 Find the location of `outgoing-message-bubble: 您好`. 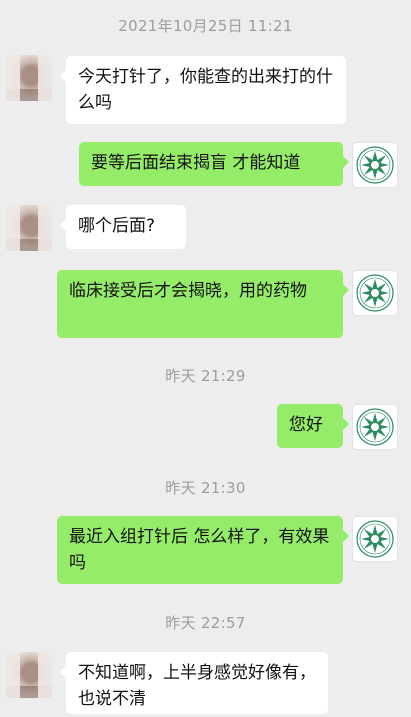

outgoing-message-bubble: 您好 is located at coordinates (313, 426).